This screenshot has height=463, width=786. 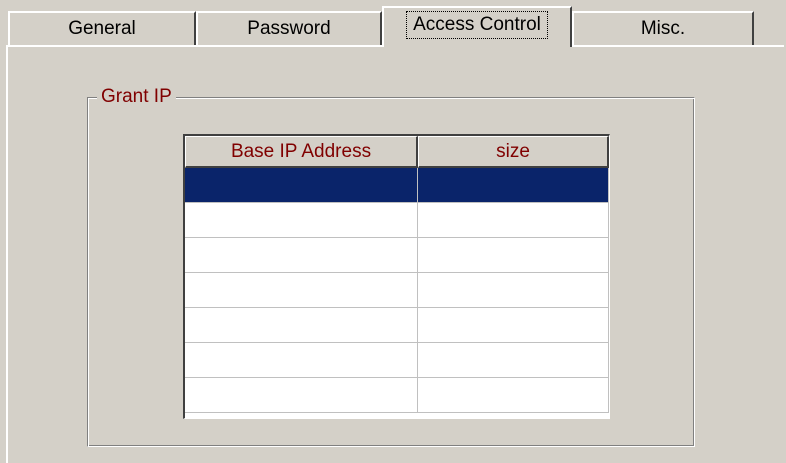 I want to click on tab-access-control-label: Access Control, so click(x=477, y=25).